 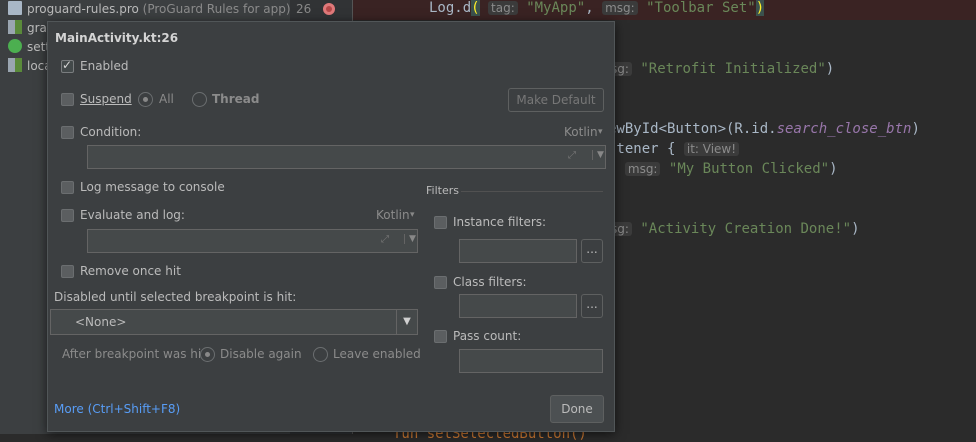 What do you see at coordinates (487, 336) in the screenshot?
I see `pass-count-label: Pass count:` at bounding box center [487, 336].